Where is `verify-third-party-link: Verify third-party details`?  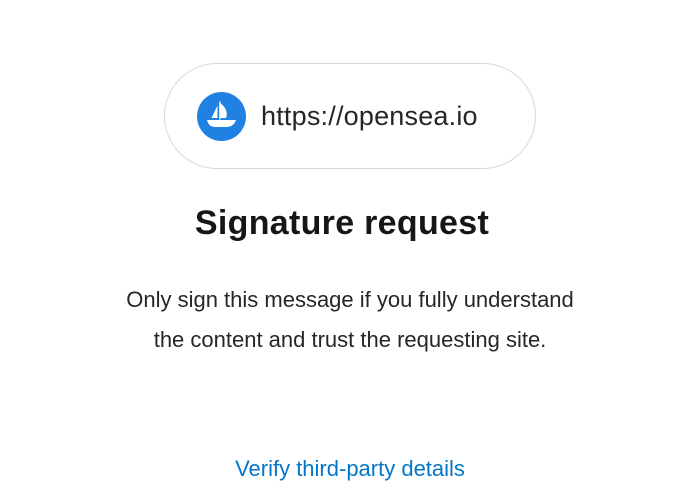
verify-third-party-link: Verify third-party details is located at coordinates (342, 469).